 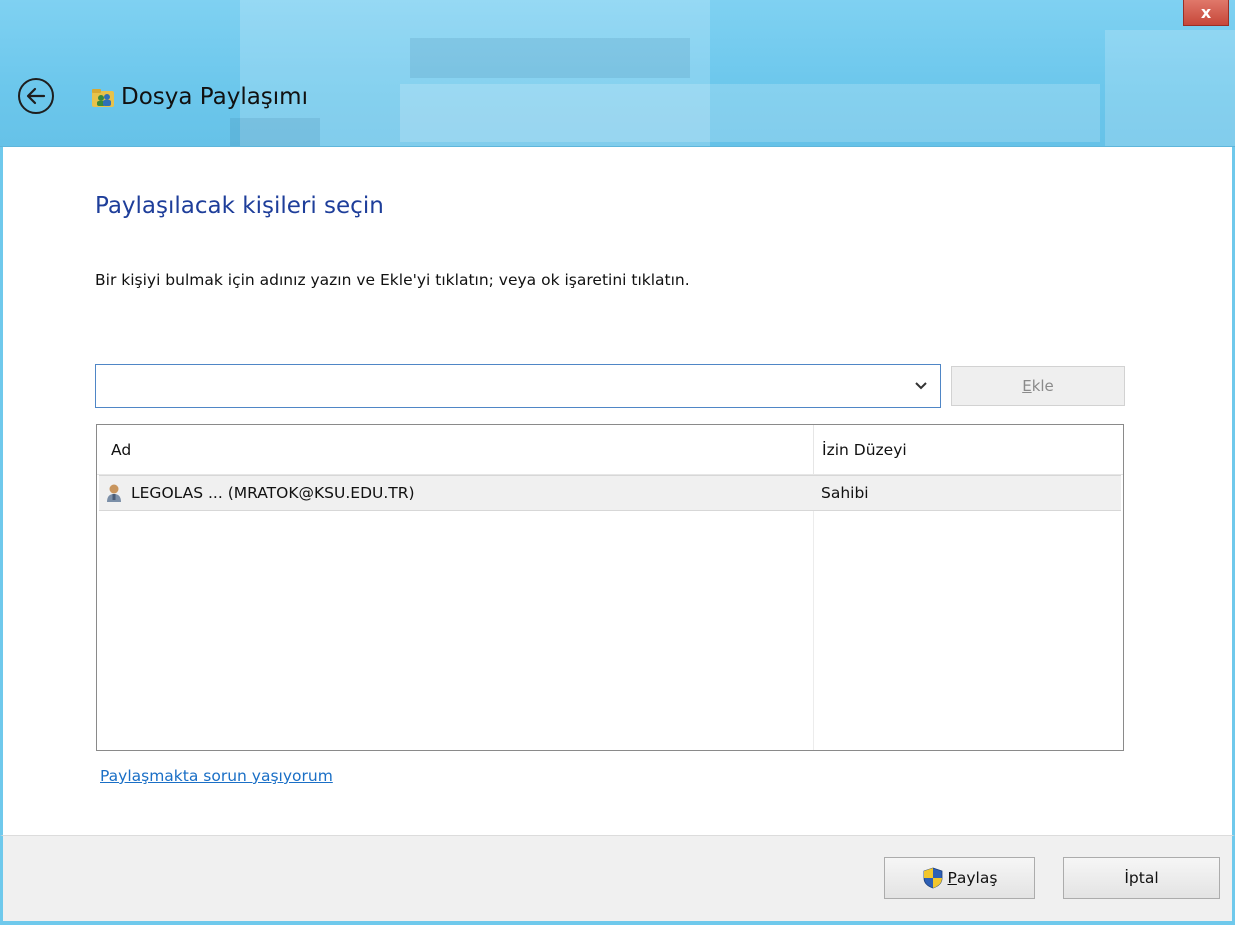 What do you see at coordinates (455, 450) in the screenshot?
I see `column-header-name: Ad` at bounding box center [455, 450].